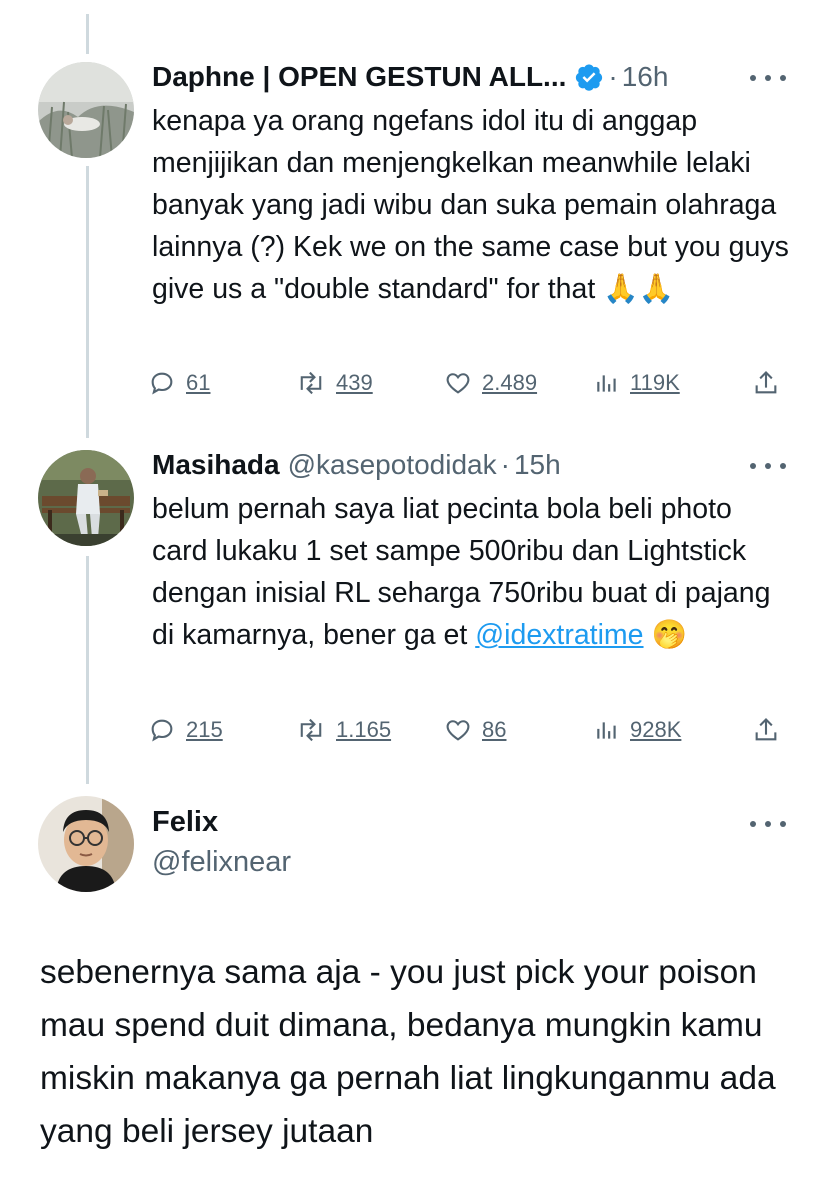 The width and height of the screenshot is (824, 1200). What do you see at coordinates (494, 729) in the screenshot?
I see `like-count: 86` at bounding box center [494, 729].